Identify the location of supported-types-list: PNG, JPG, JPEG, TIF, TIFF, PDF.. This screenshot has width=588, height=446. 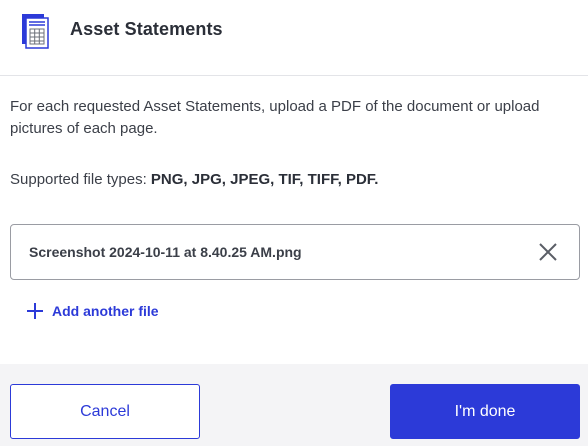
(264, 179).